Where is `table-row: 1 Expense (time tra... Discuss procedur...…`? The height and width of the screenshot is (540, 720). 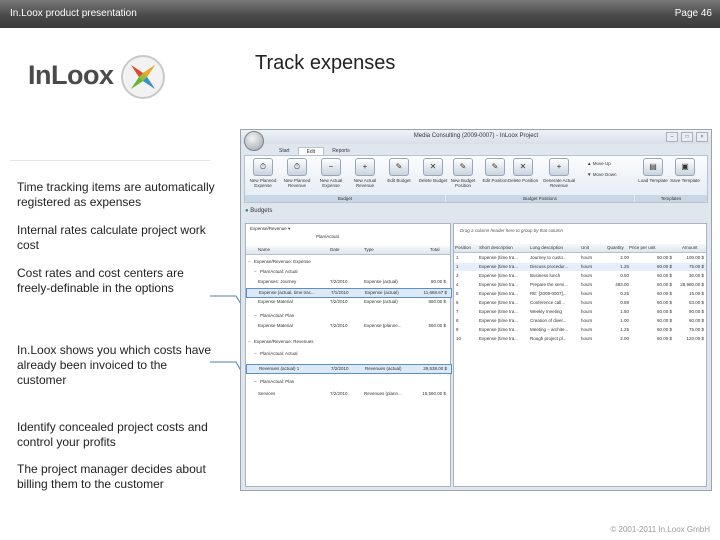
table-row: 1 Expense (time tra... Discuss procedur...… is located at coordinates (580, 267).